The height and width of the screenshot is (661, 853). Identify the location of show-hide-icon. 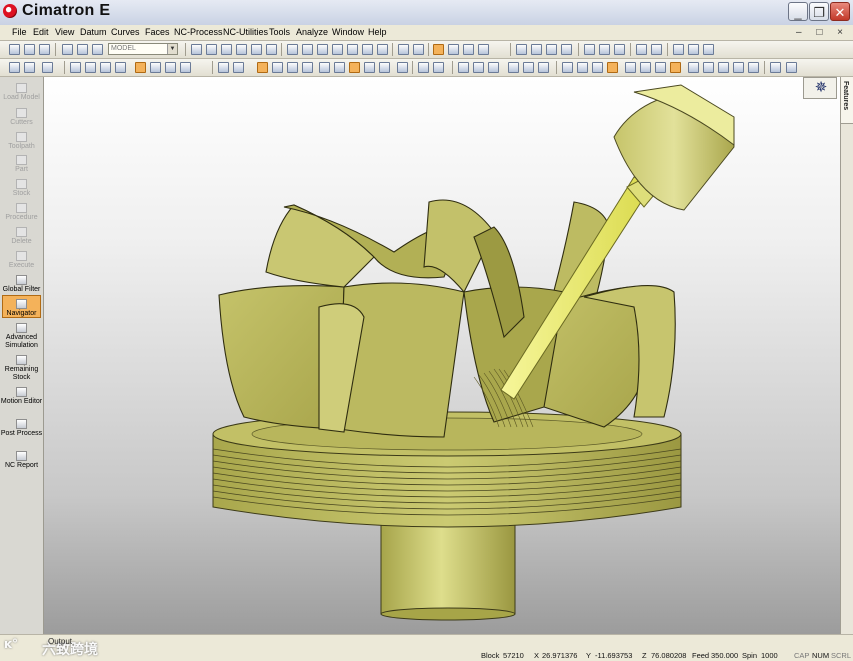
(418, 49).